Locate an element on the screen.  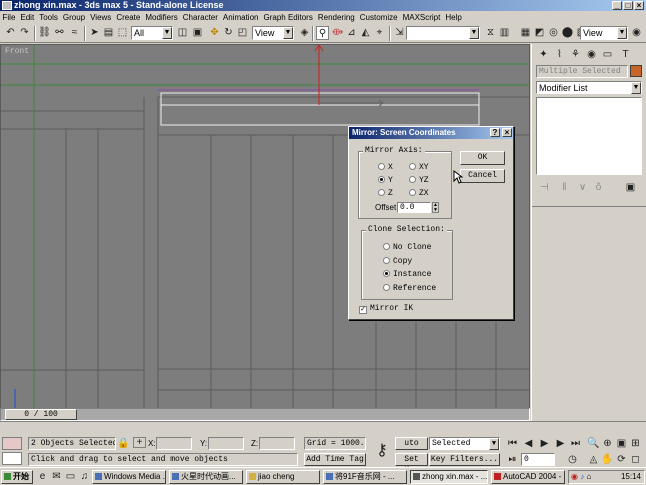
menu-create: Create is located at coordinates (128, 17).